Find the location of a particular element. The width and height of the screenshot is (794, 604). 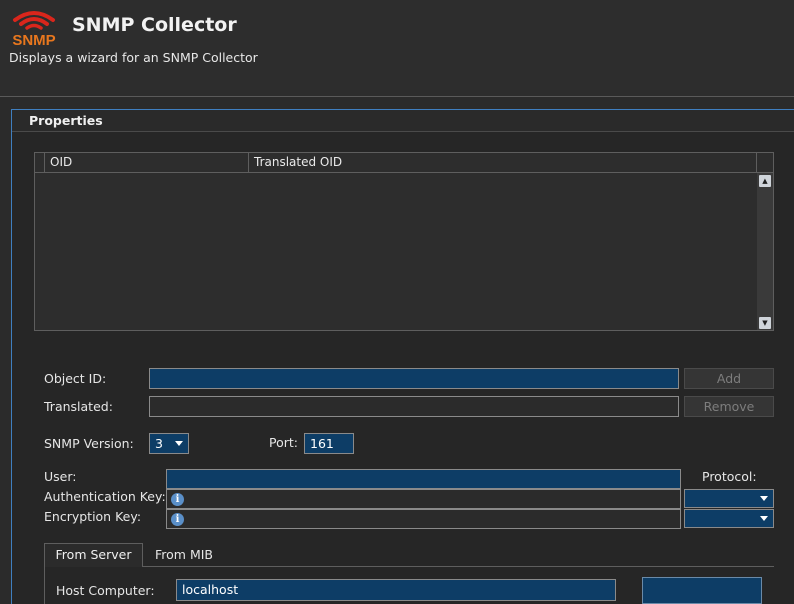

host-action-button is located at coordinates (702, 590).